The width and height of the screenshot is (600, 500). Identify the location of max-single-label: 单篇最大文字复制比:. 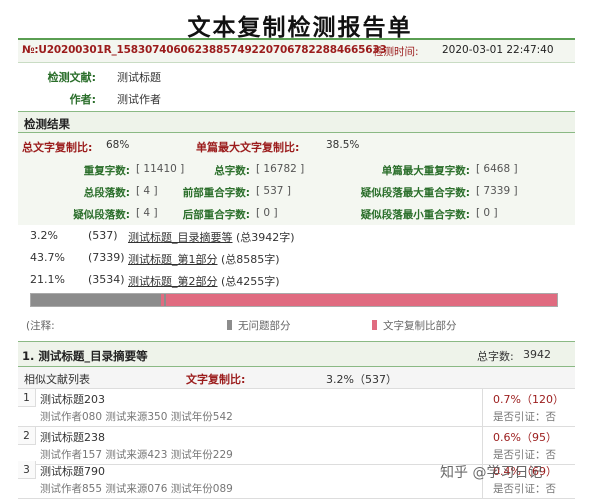
(248, 147).